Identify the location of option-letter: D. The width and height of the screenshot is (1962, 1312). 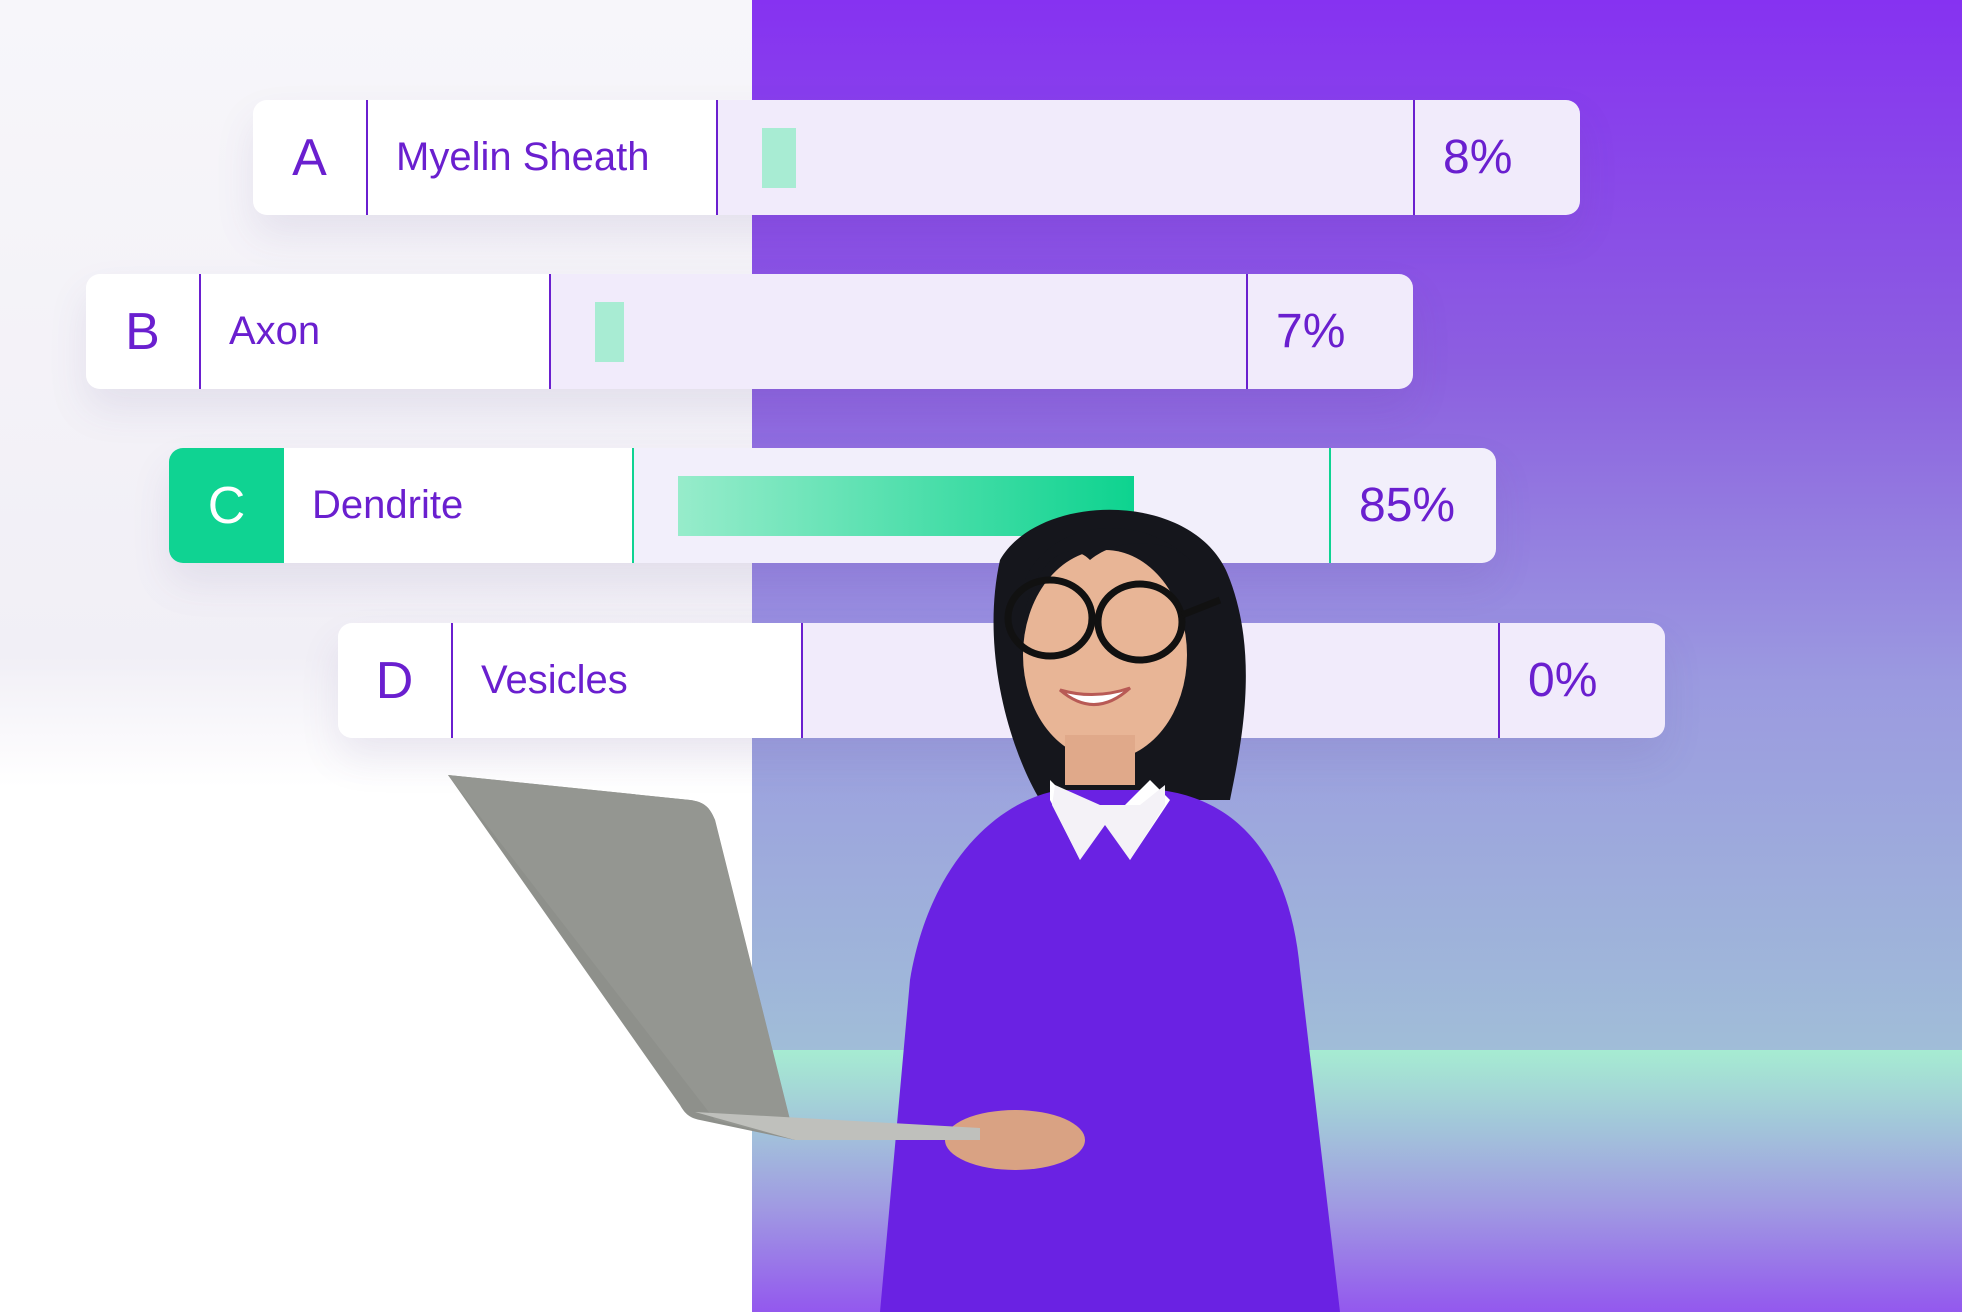
(395, 680).